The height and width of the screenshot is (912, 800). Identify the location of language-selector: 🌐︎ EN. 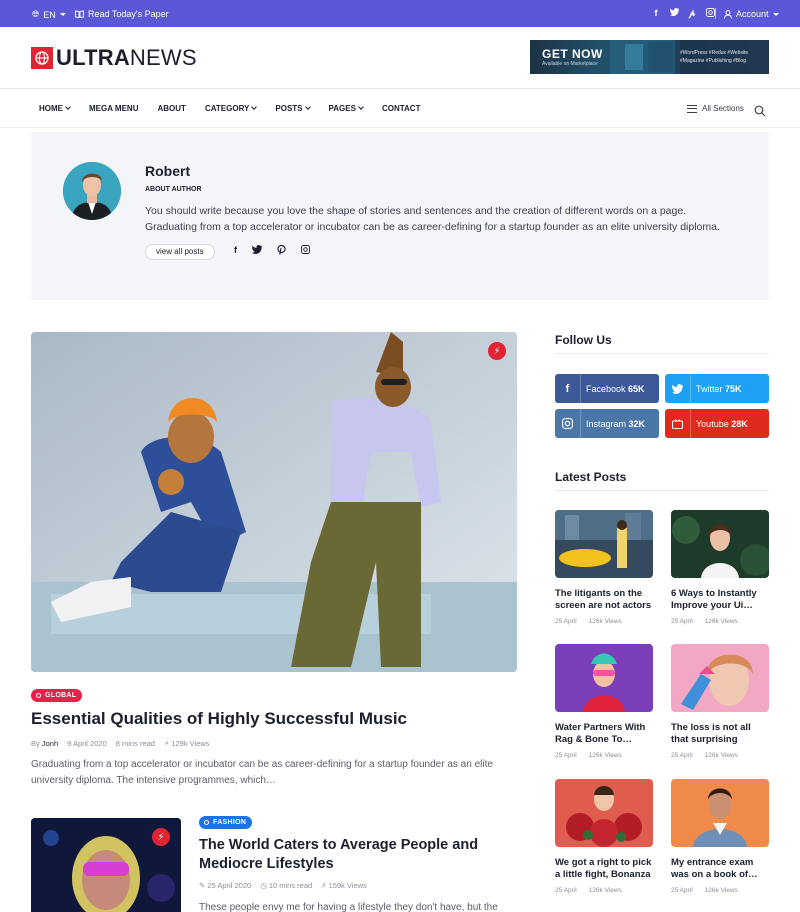
(49, 14).